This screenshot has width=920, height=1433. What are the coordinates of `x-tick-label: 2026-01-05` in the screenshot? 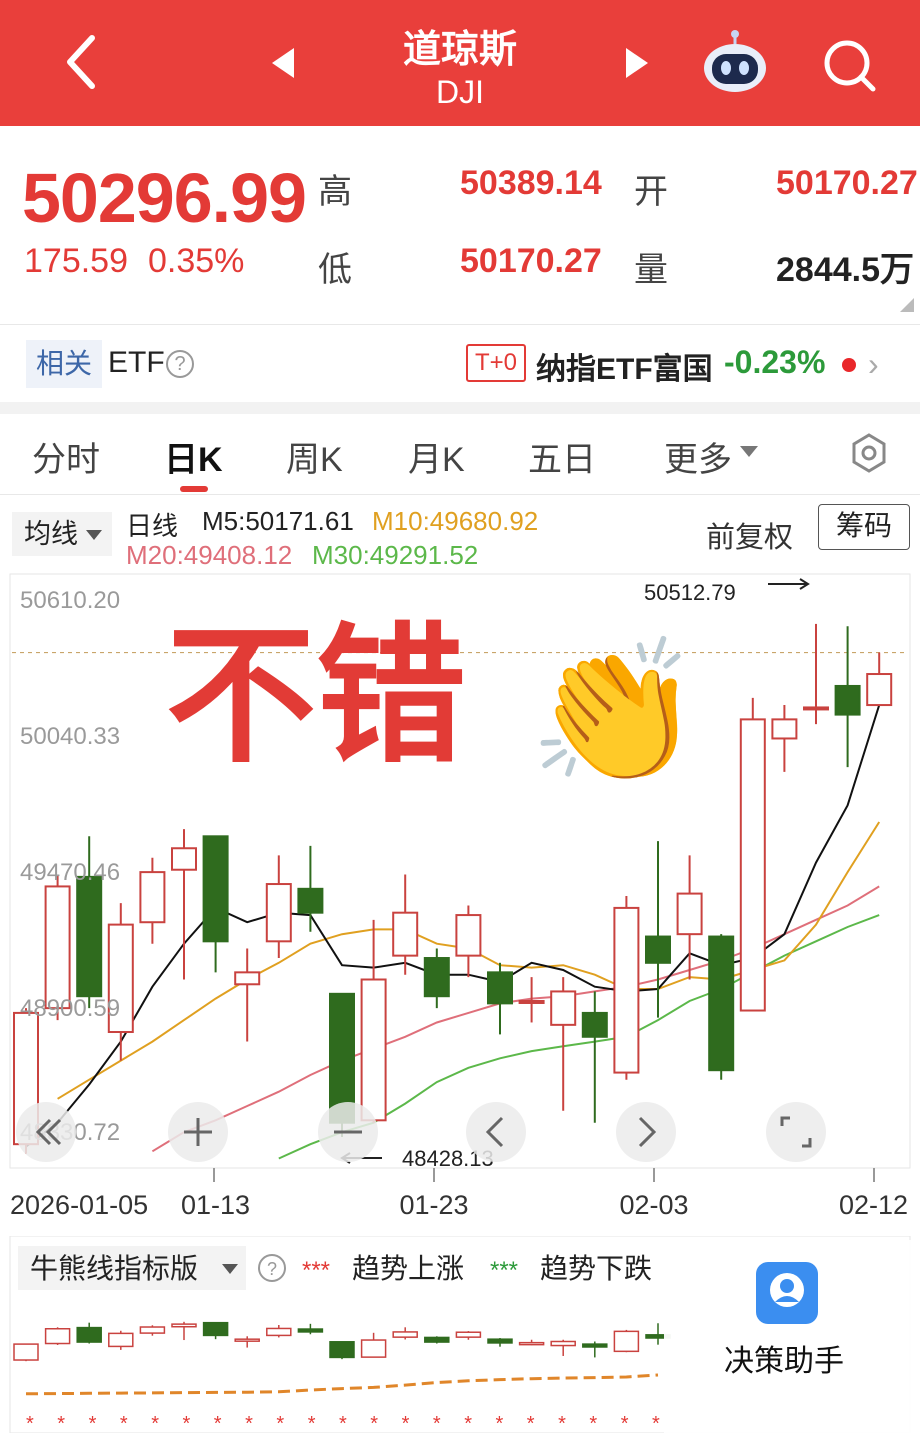 It's located at (79, 1205).